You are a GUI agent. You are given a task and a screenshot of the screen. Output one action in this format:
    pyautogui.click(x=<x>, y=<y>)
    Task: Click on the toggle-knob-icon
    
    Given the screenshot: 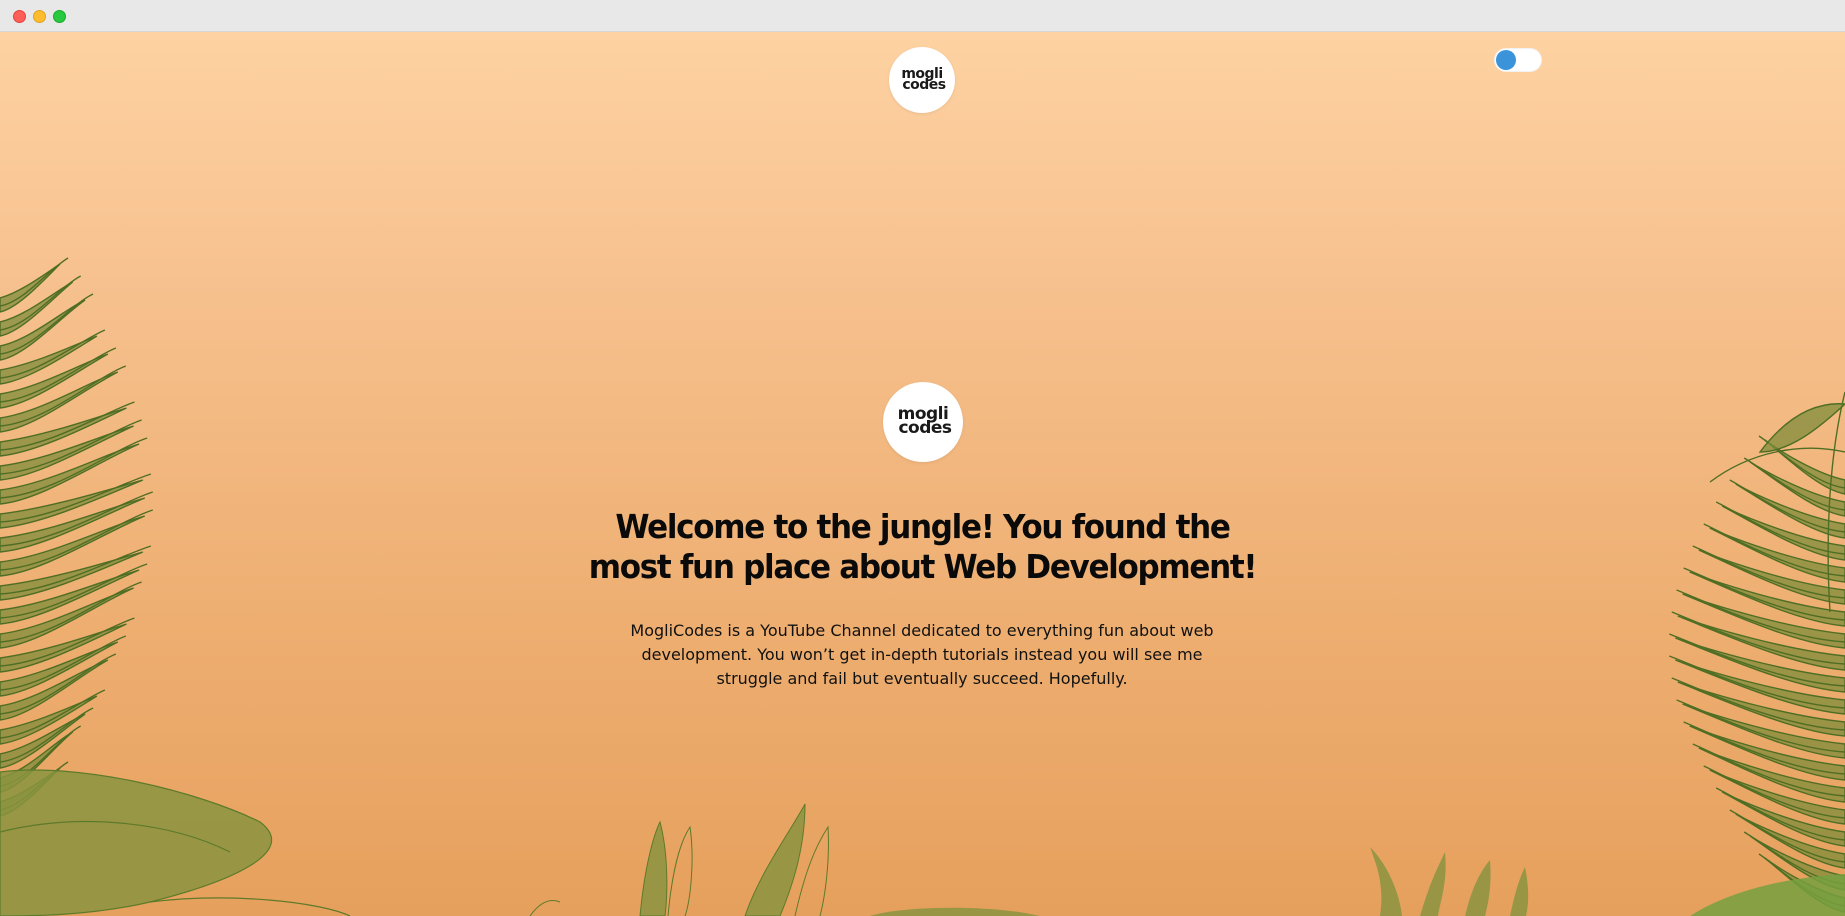 What is the action you would take?
    pyautogui.click(x=1506, y=60)
    